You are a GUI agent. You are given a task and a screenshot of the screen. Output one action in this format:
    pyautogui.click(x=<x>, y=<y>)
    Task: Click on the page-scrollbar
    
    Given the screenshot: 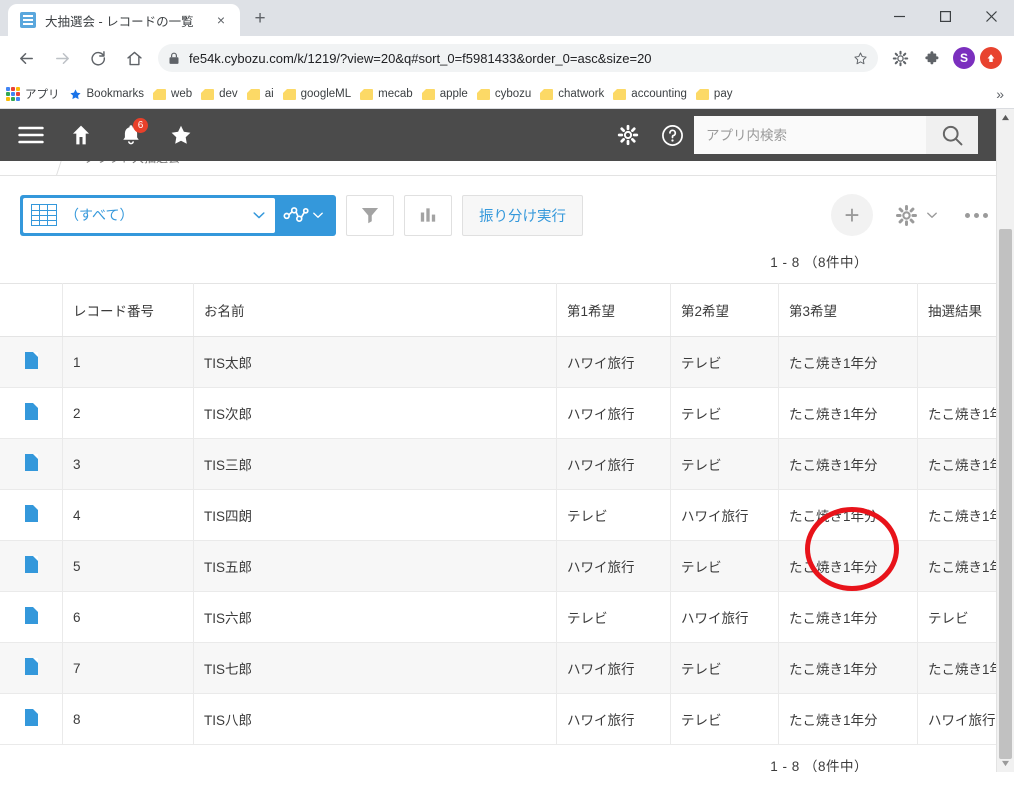 What is the action you would take?
    pyautogui.click(x=1005, y=440)
    